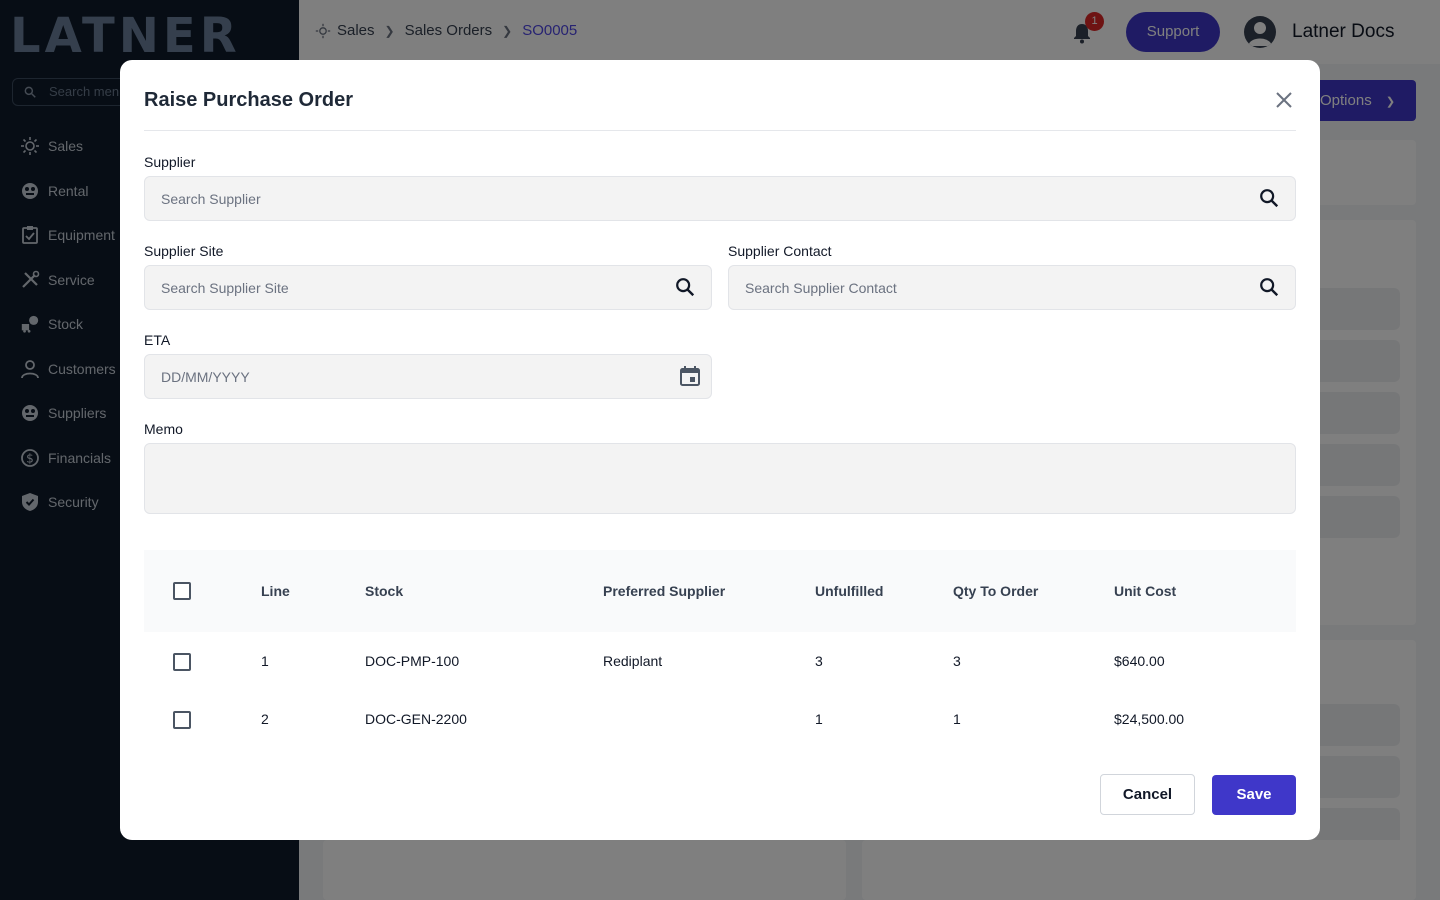  Describe the element at coordinates (720, 130) in the screenshot. I see `modal-divider` at that location.